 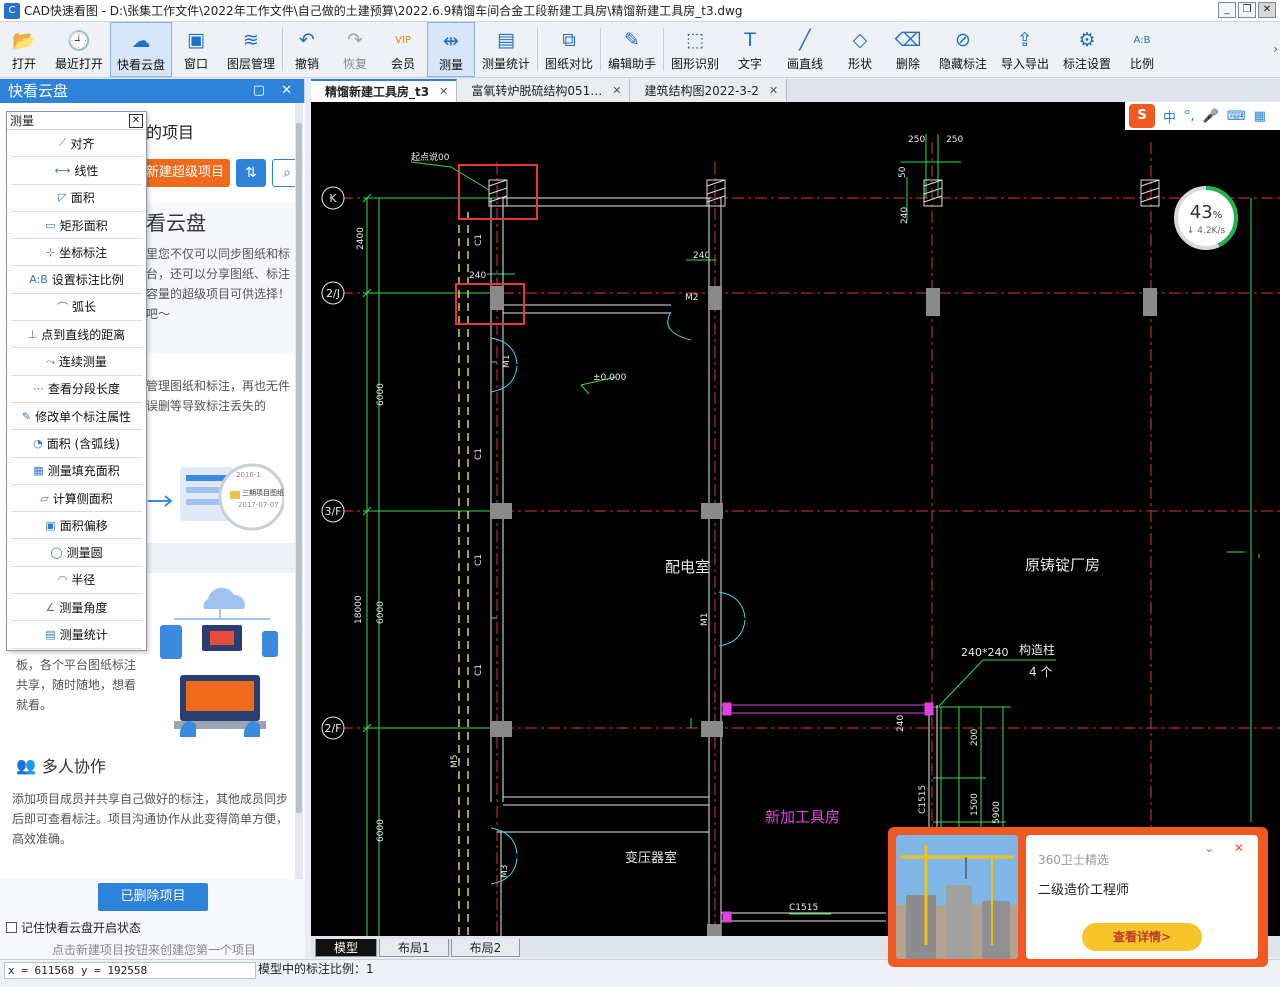 I want to click on measure-menu-item: ⟋ 对齐, so click(x=76, y=144).